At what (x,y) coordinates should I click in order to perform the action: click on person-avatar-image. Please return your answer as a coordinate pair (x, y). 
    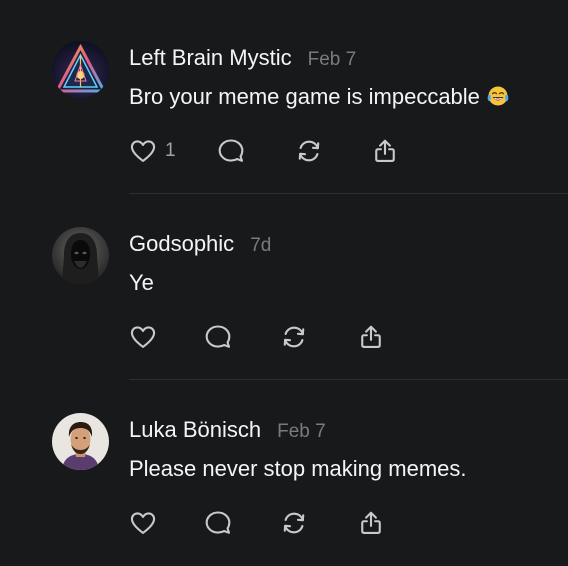
    Looking at the image, I should click on (80, 441).